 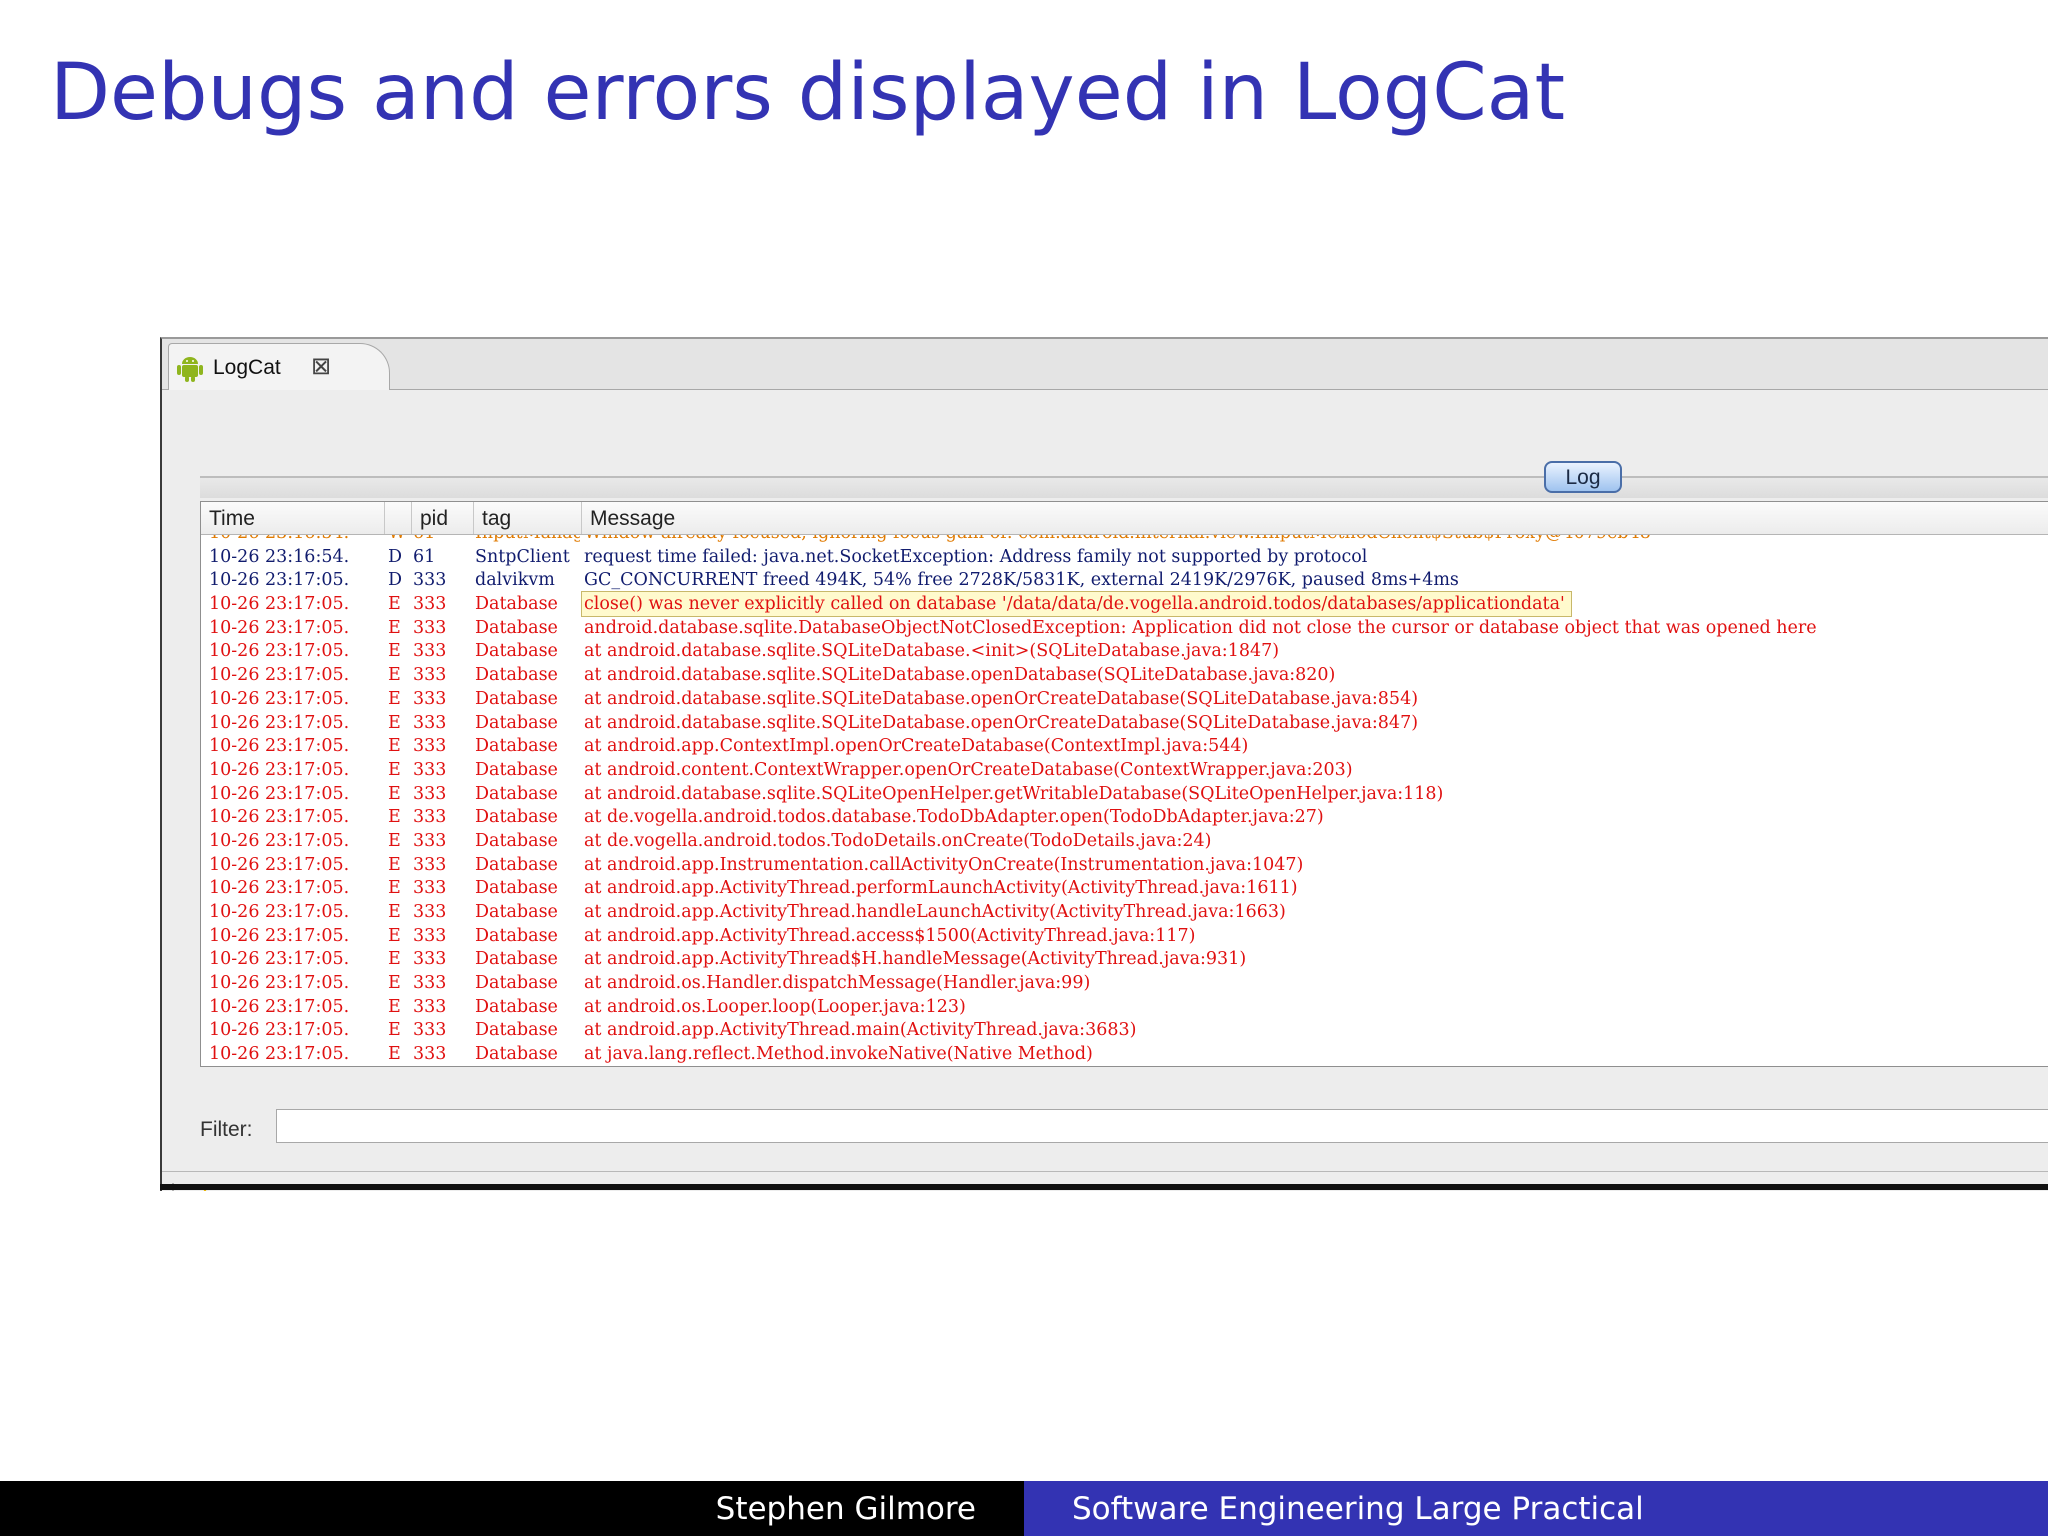 I want to click on filter-input, so click(x=1162, y=1126).